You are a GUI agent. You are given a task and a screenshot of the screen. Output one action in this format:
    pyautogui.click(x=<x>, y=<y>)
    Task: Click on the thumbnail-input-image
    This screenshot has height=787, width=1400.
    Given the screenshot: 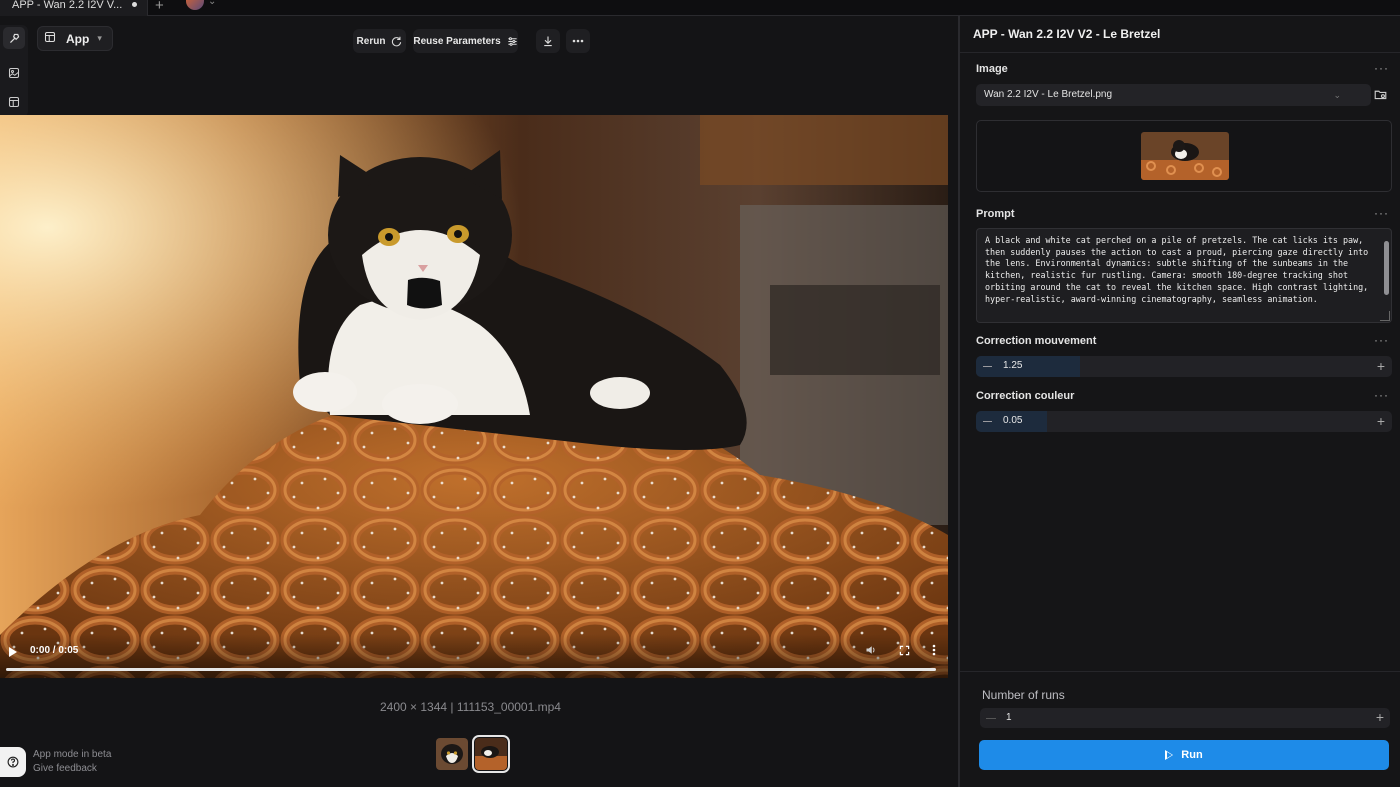 What is the action you would take?
    pyautogui.click(x=452, y=754)
    